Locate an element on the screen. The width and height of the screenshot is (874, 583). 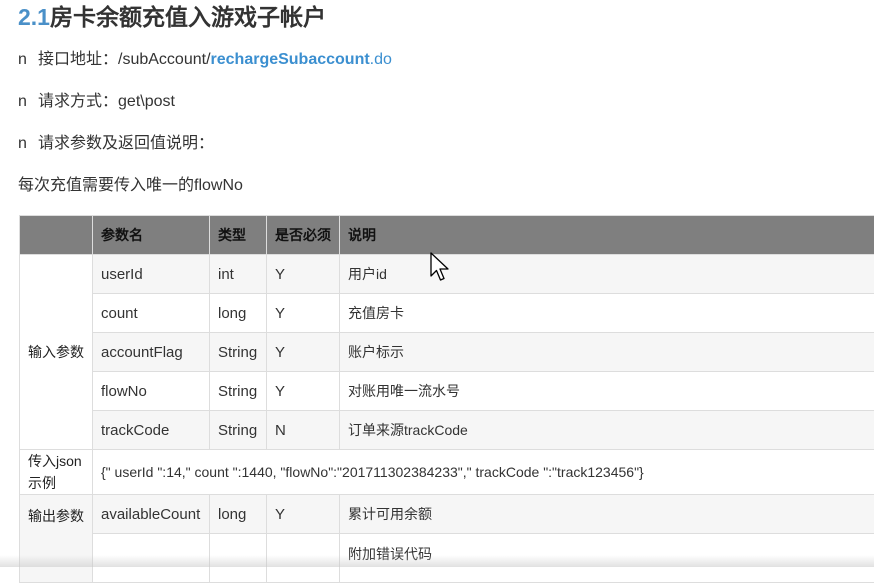
mouse-pointer-icon is located at coordinates (440, 269).